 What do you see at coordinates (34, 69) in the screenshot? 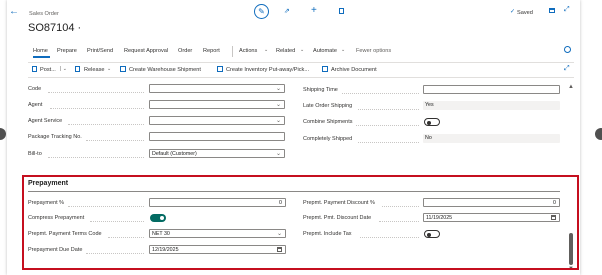
I see `post-icon` at bounding box center [34, 69].